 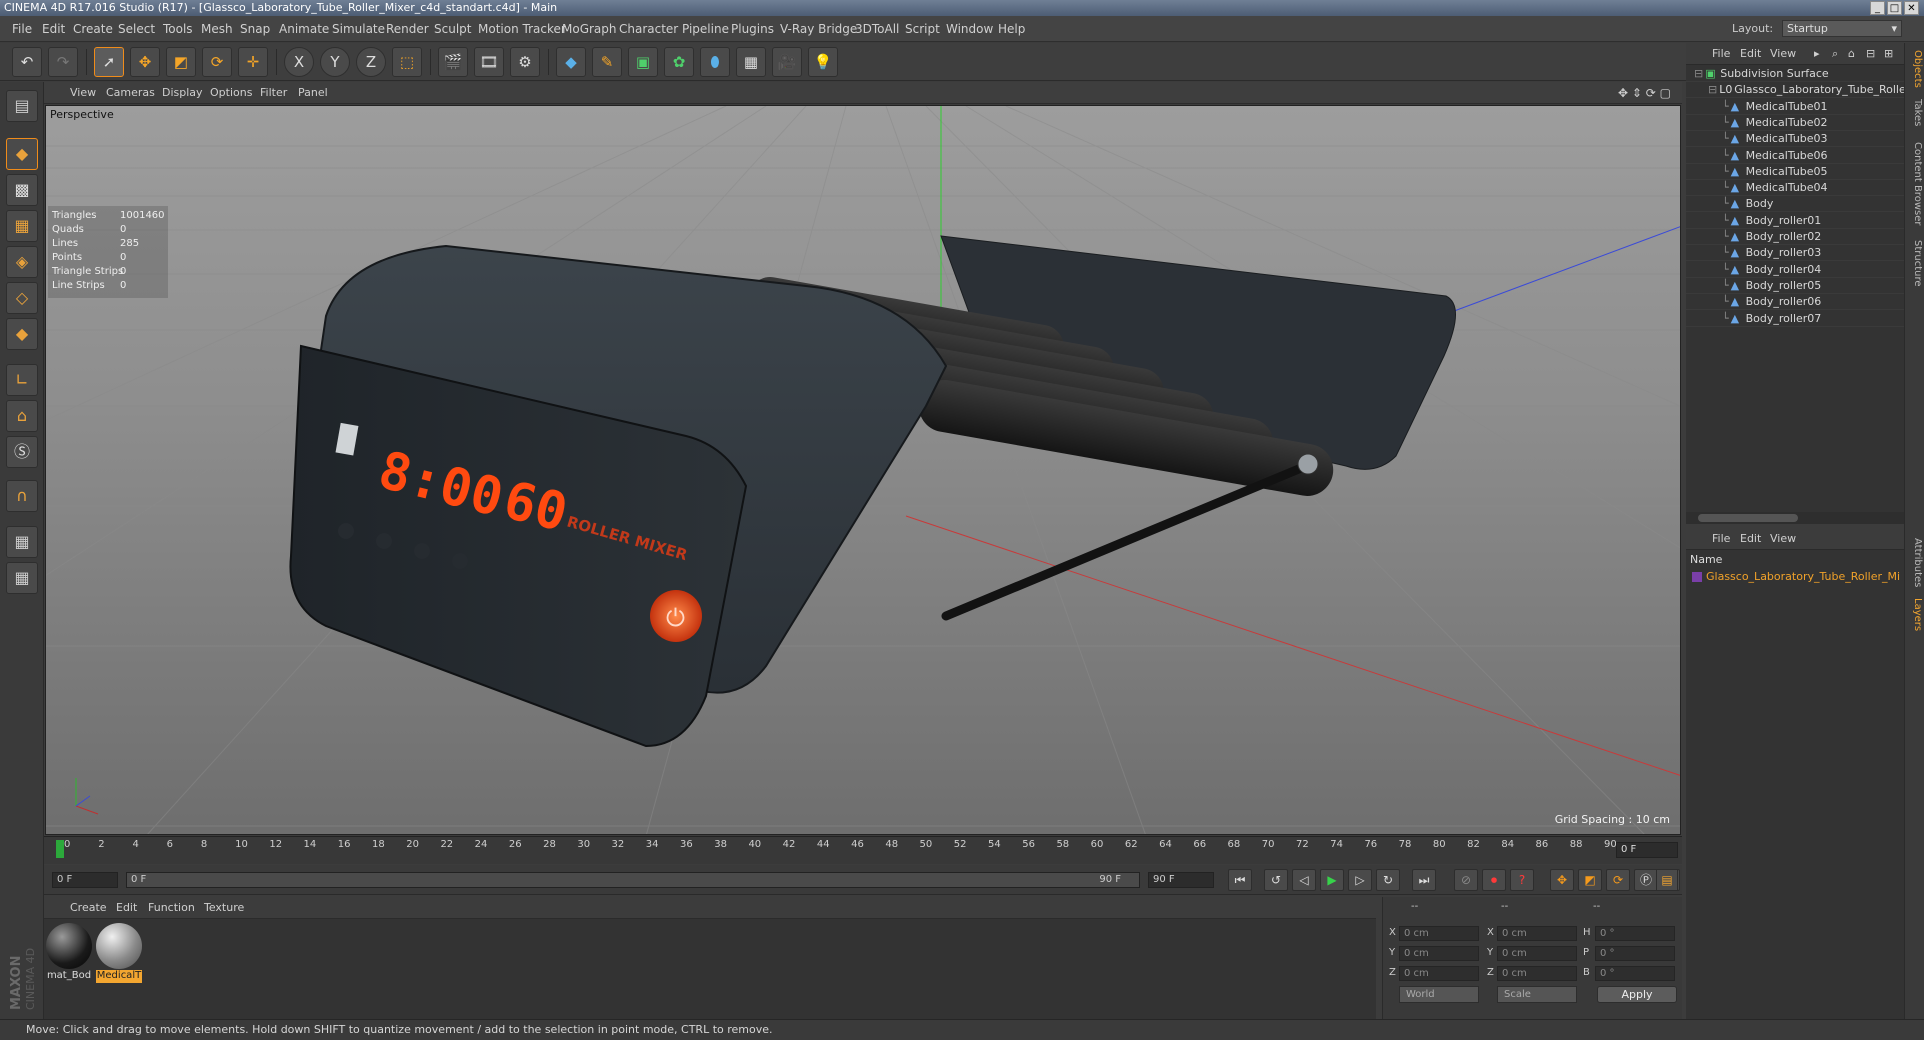 What do you see at coordinates (171, 907) in the screenshot?
I see `material-menu-function: Function` at bounding box center [171, 907].